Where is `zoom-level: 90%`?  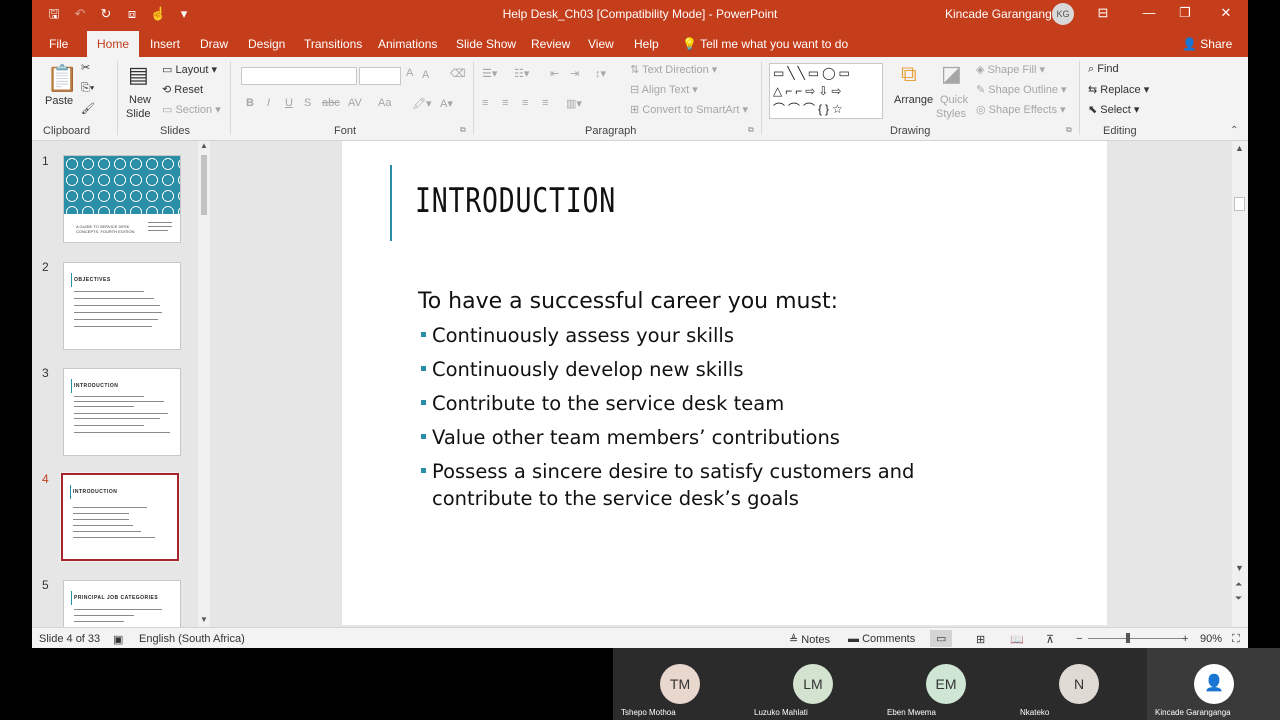
zoom-level: 90% is located at coordinates (1211, 639).